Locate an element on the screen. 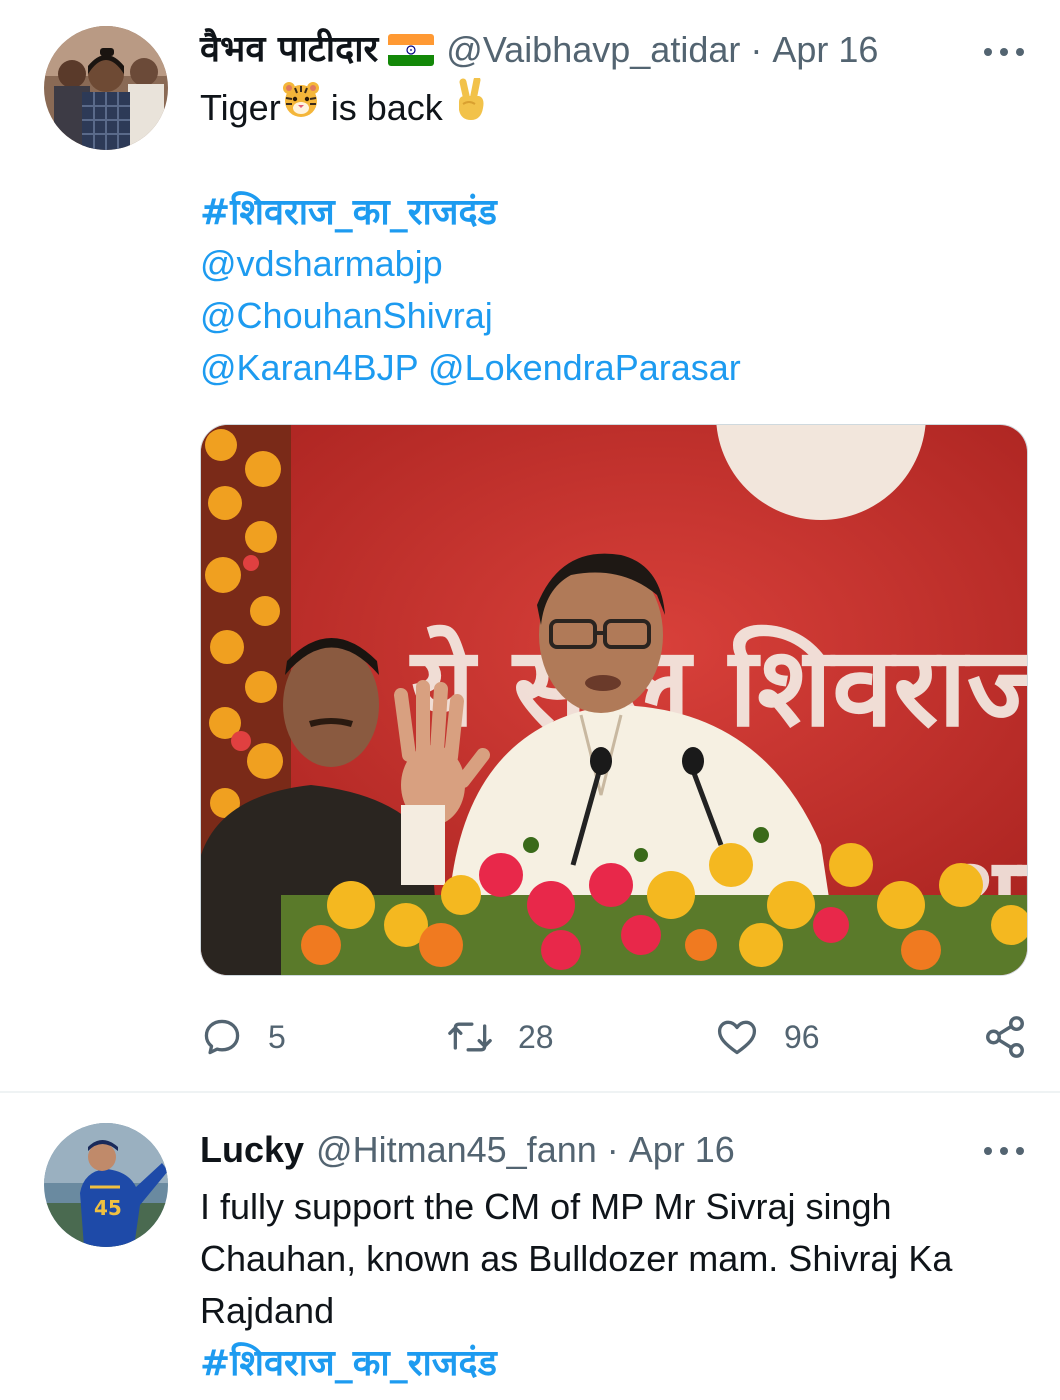 This screenshot has width=1060, height=1400. reply-icon is located at coordinates (222, 1037).